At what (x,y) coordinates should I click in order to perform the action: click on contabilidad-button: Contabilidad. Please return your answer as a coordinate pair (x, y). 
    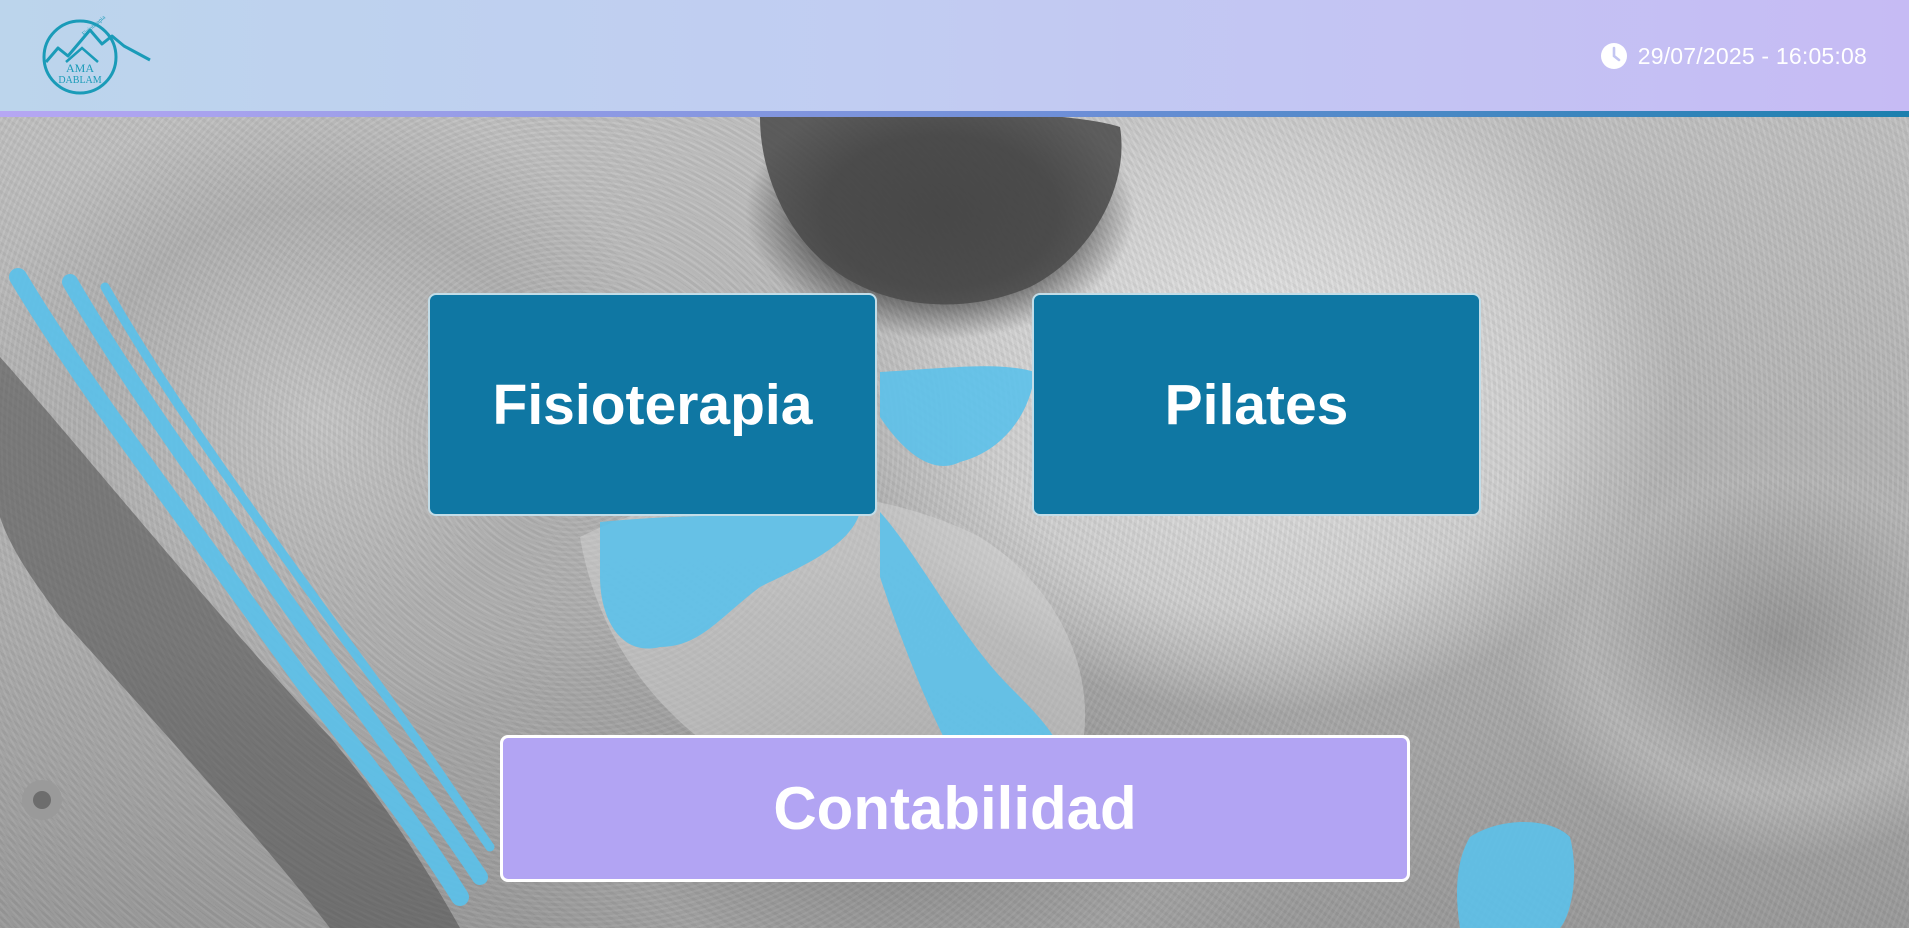
    Looking at the image, I should click on (955, 808).